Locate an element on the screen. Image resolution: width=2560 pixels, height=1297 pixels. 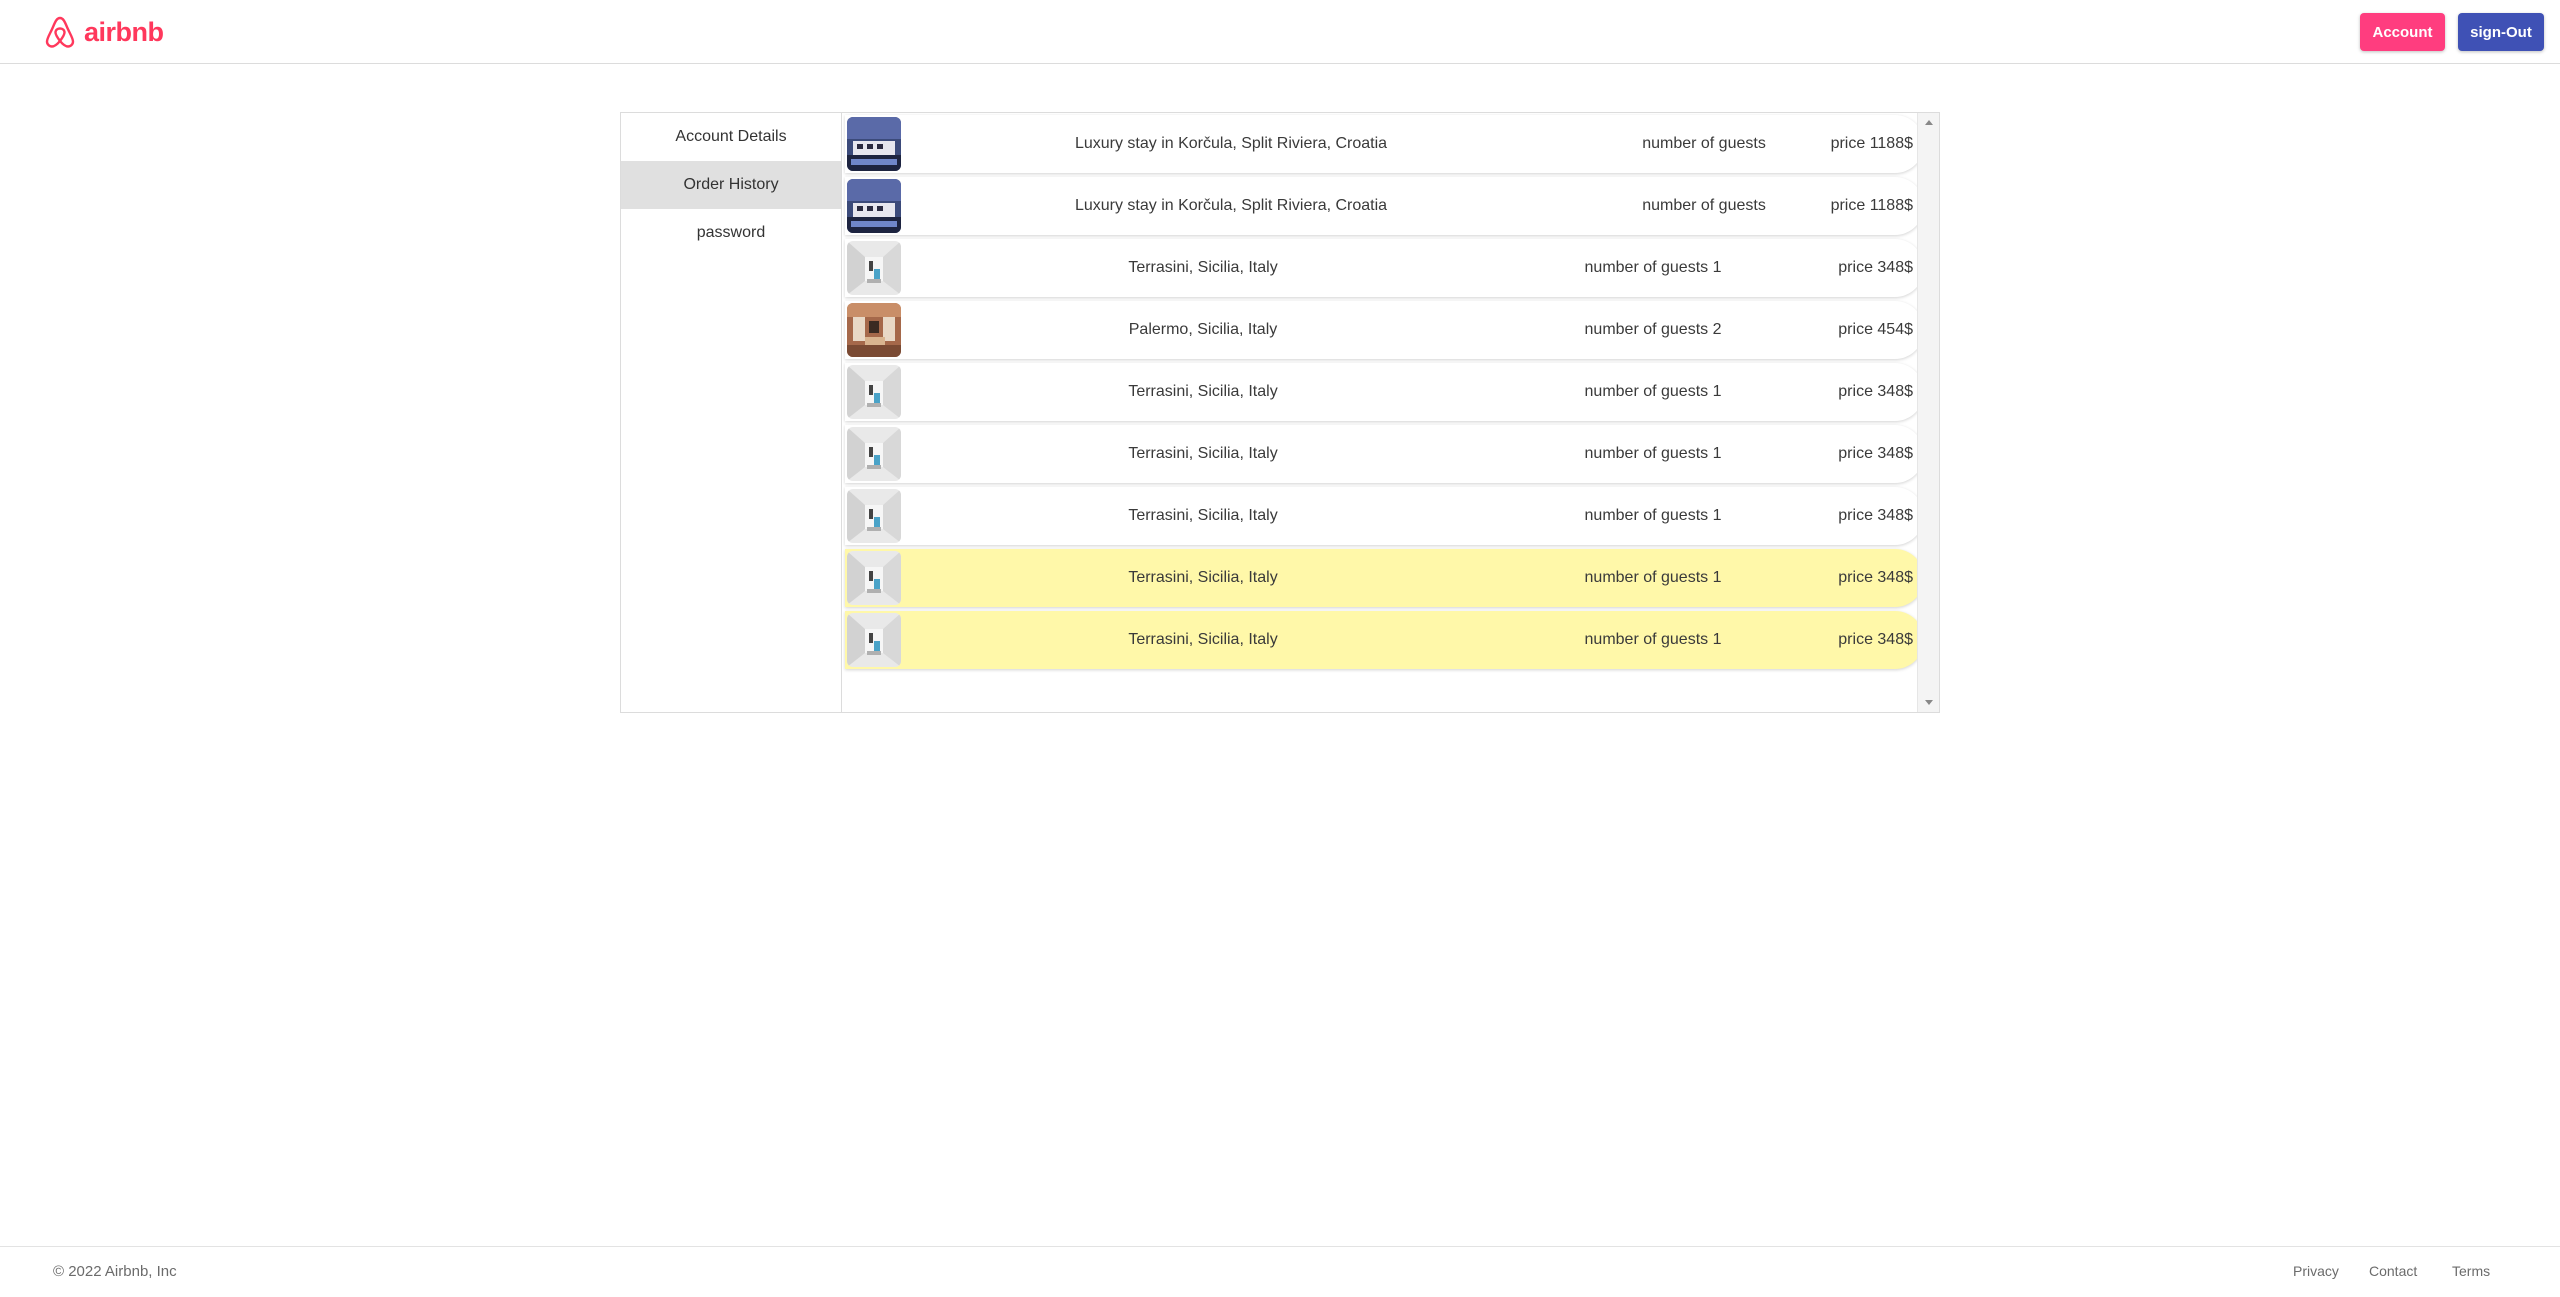
airbnb-logo: airbnb is located at coordinates (104, 32).